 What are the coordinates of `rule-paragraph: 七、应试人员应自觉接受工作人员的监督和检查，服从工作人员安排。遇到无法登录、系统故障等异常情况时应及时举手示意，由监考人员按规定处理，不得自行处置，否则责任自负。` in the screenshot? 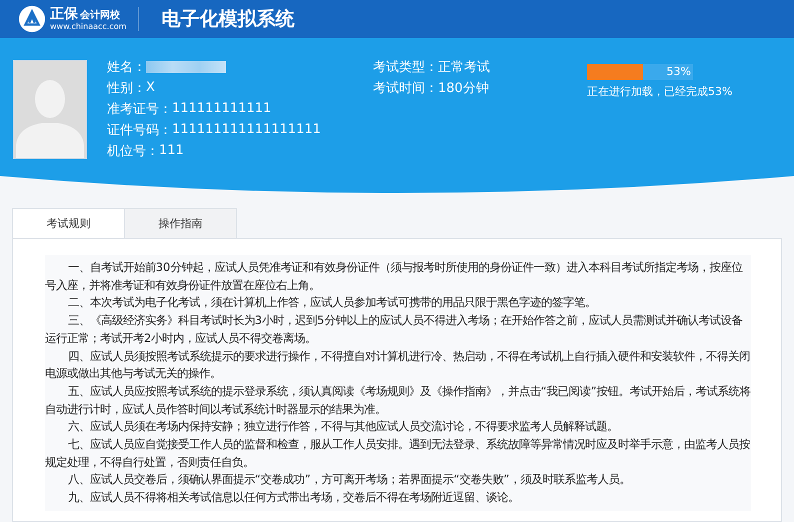 It's located at (398, 453).